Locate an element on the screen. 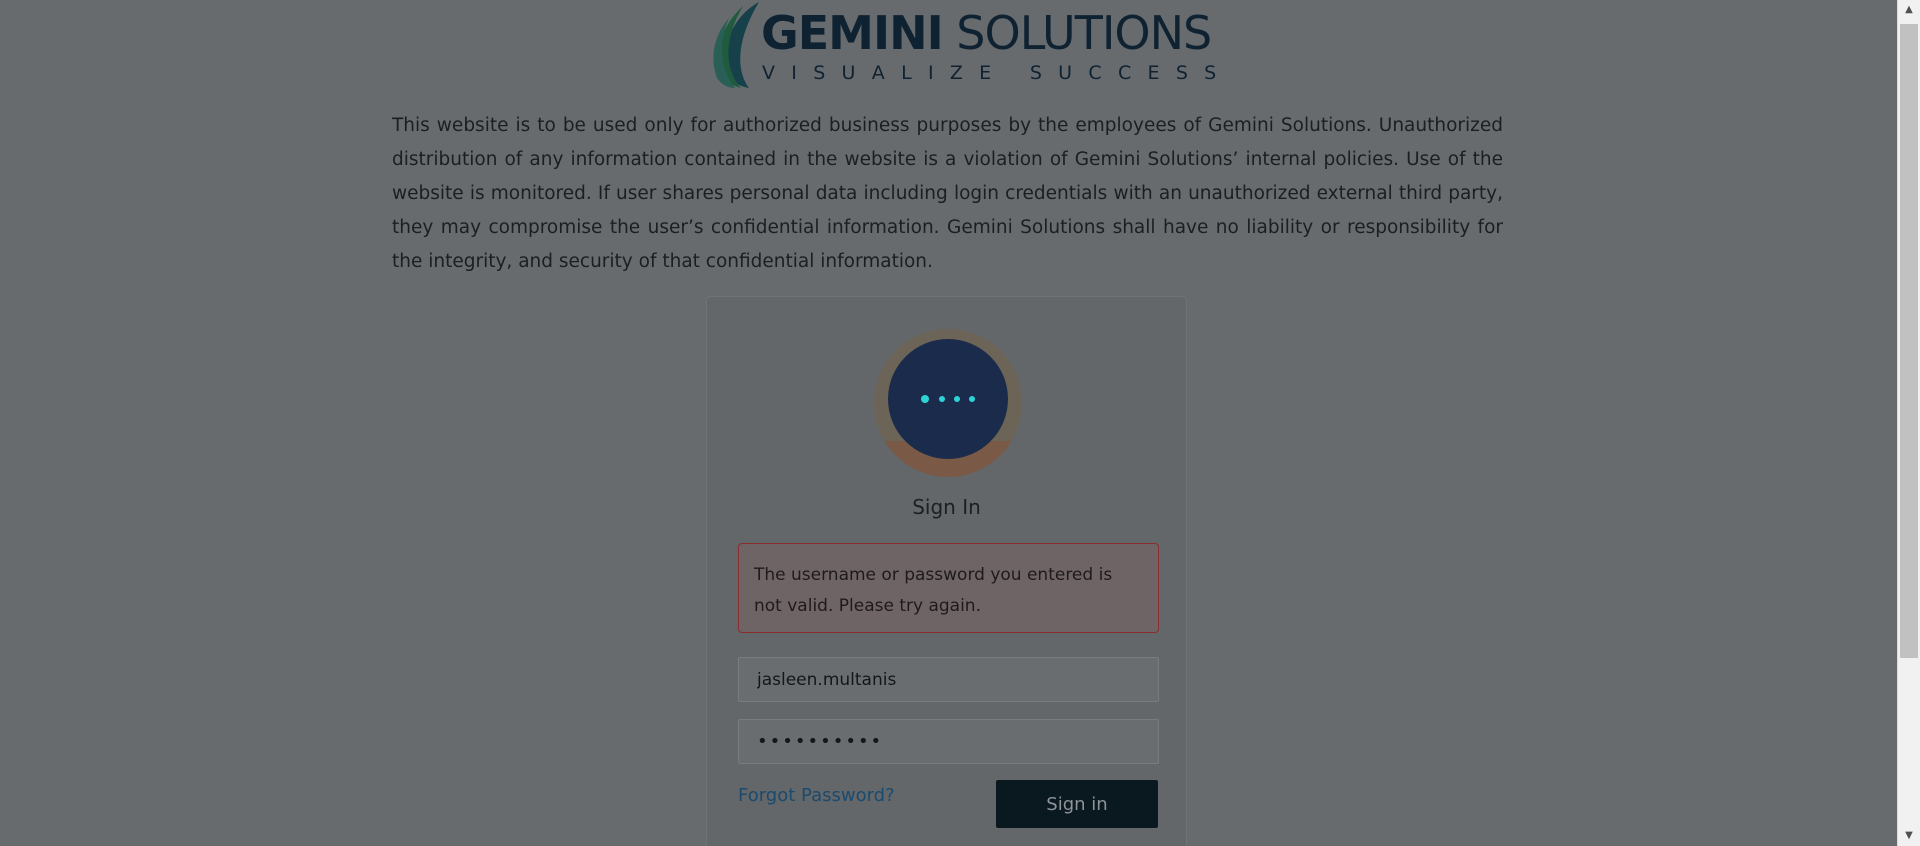  logo-brand-gemini: GEMINI is located at coordinates (852, 33).